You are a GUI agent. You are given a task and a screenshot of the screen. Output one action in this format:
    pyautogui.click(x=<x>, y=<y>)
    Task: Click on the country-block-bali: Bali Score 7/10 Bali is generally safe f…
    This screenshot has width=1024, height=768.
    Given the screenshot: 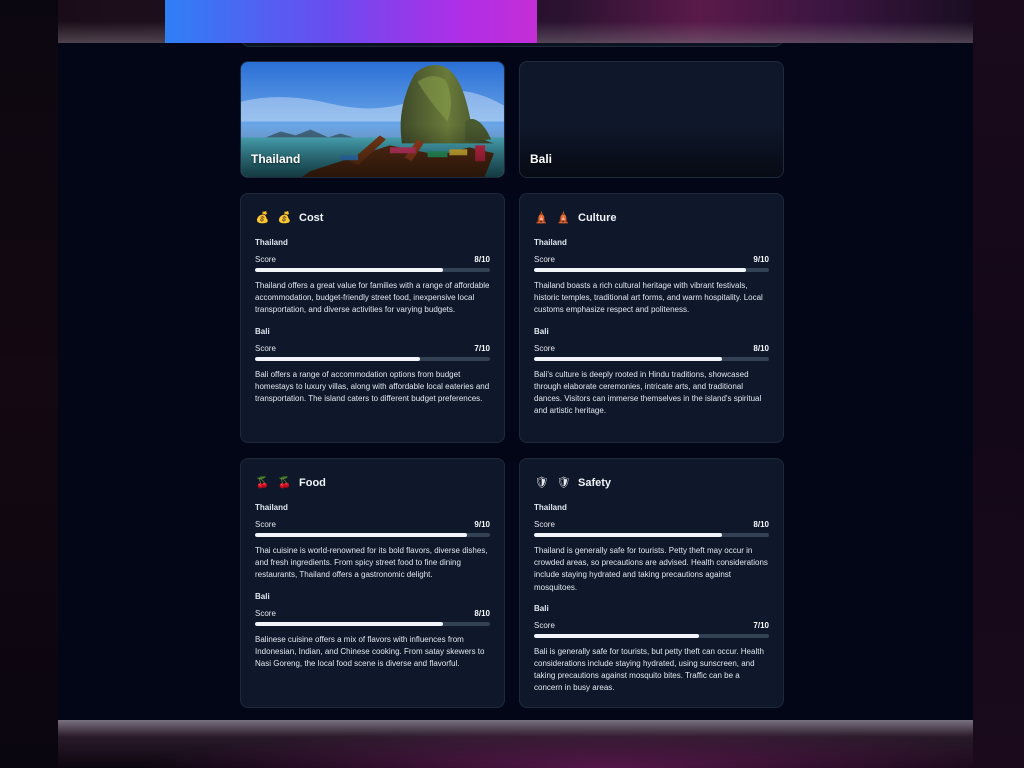 What is the action you would take?
    pyautogui.click(x=651, y=649)
    